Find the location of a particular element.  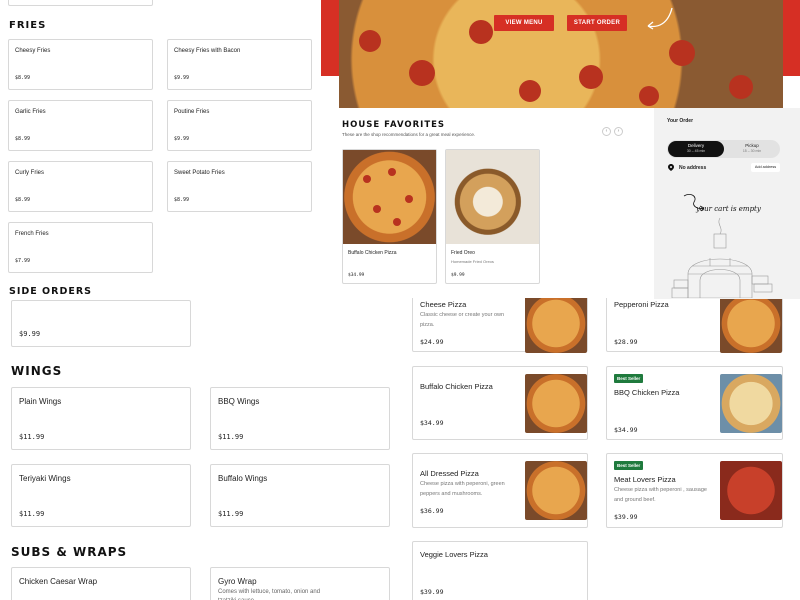

item-name: Cheesy Fries is located at coordinates (33, 51).